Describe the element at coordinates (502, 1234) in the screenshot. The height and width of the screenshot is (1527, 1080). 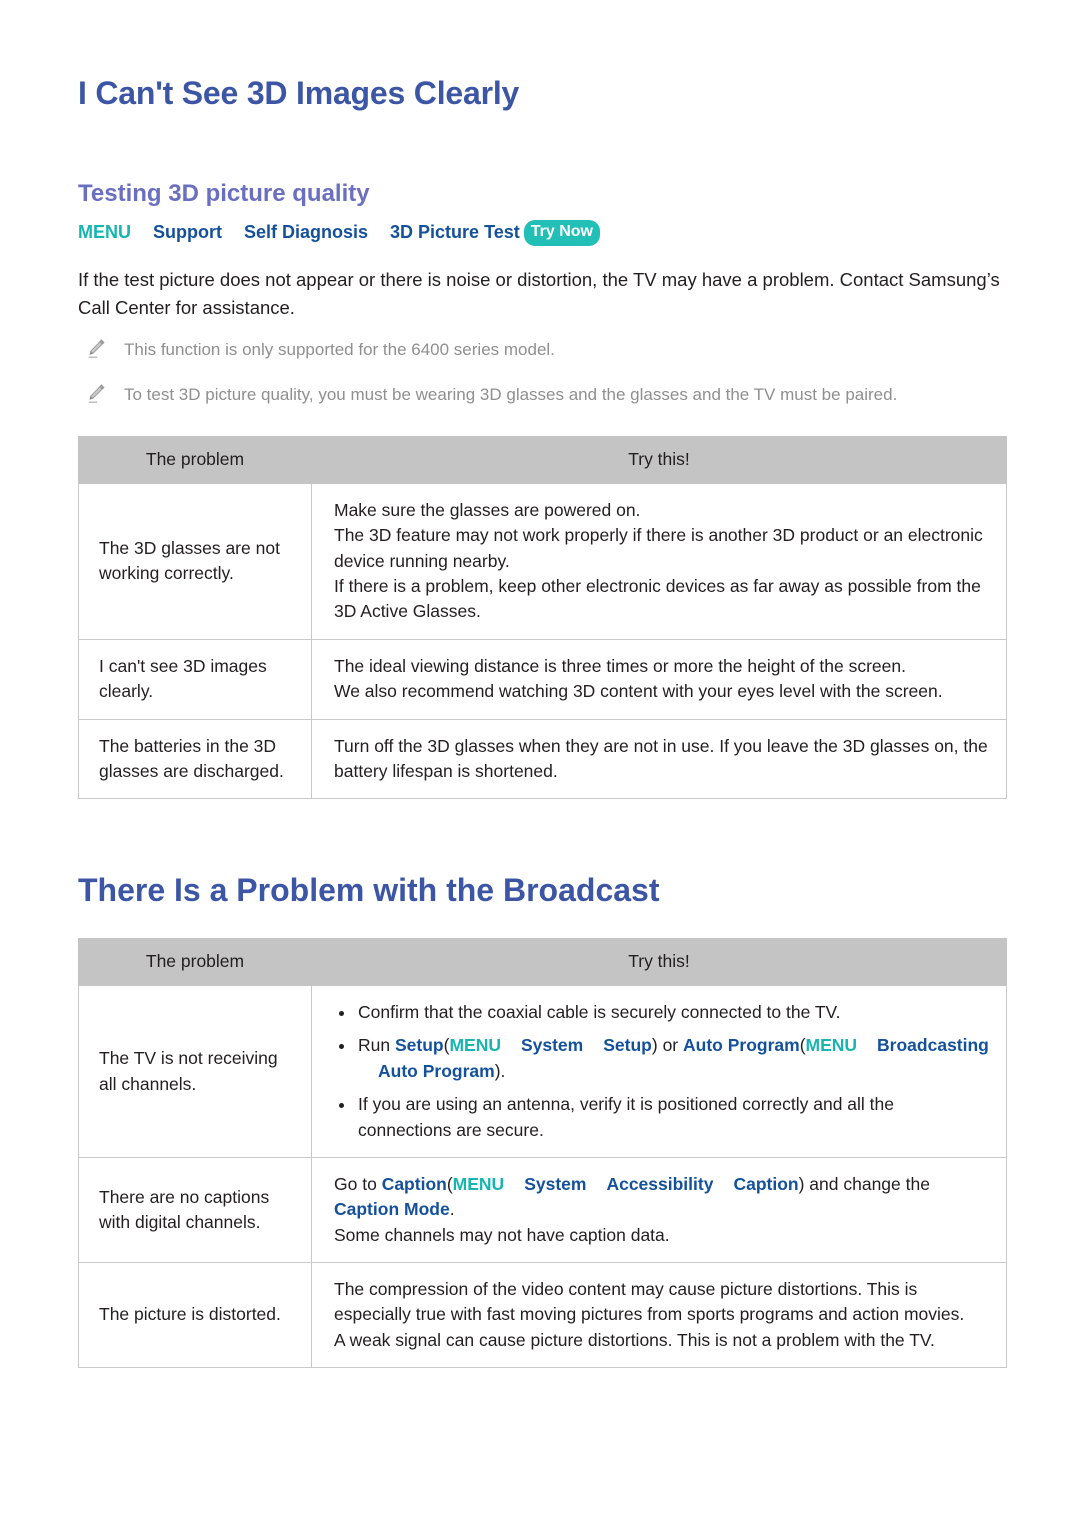
I see `try-line: Some channels may not have caption data.` at that location.